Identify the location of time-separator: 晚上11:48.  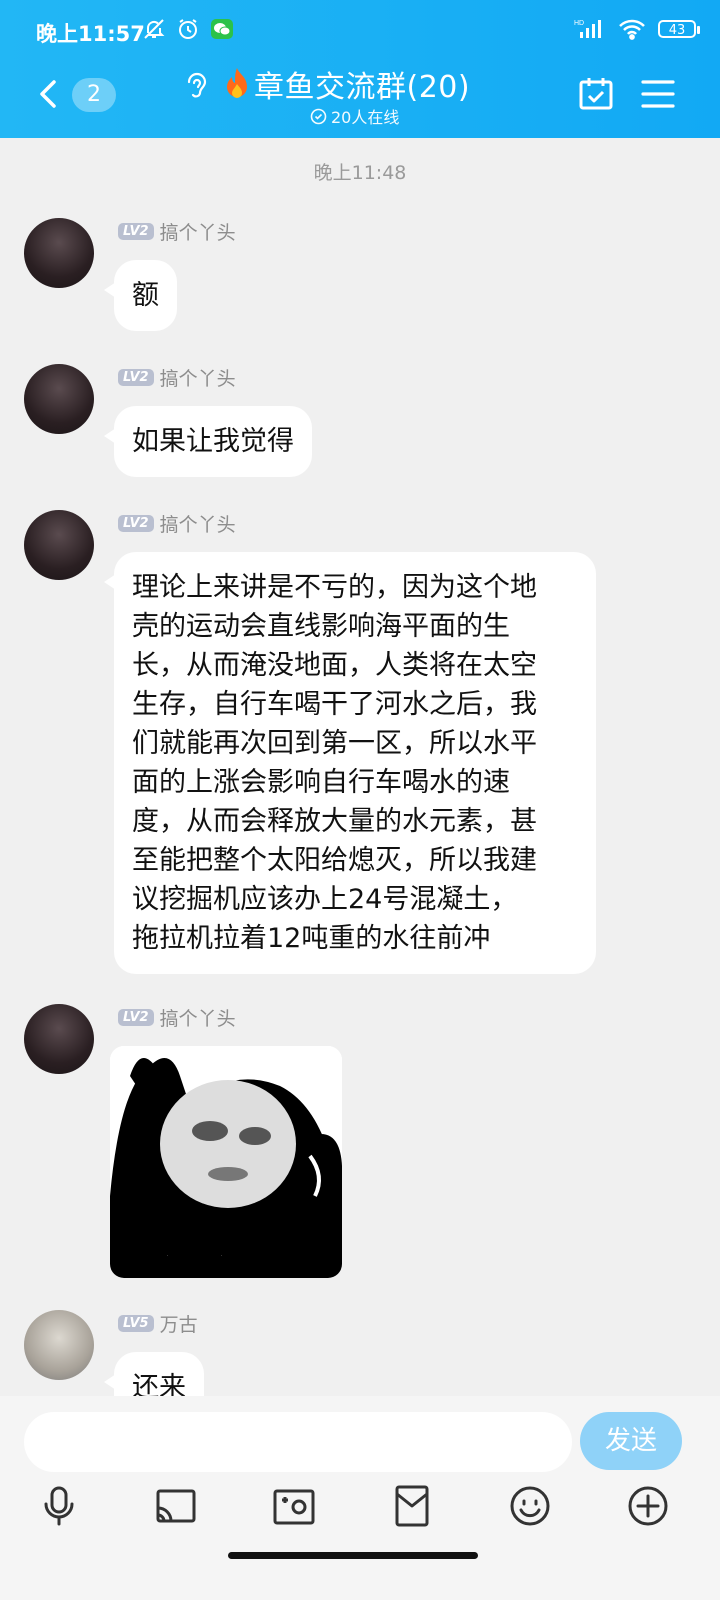
(360, 173).